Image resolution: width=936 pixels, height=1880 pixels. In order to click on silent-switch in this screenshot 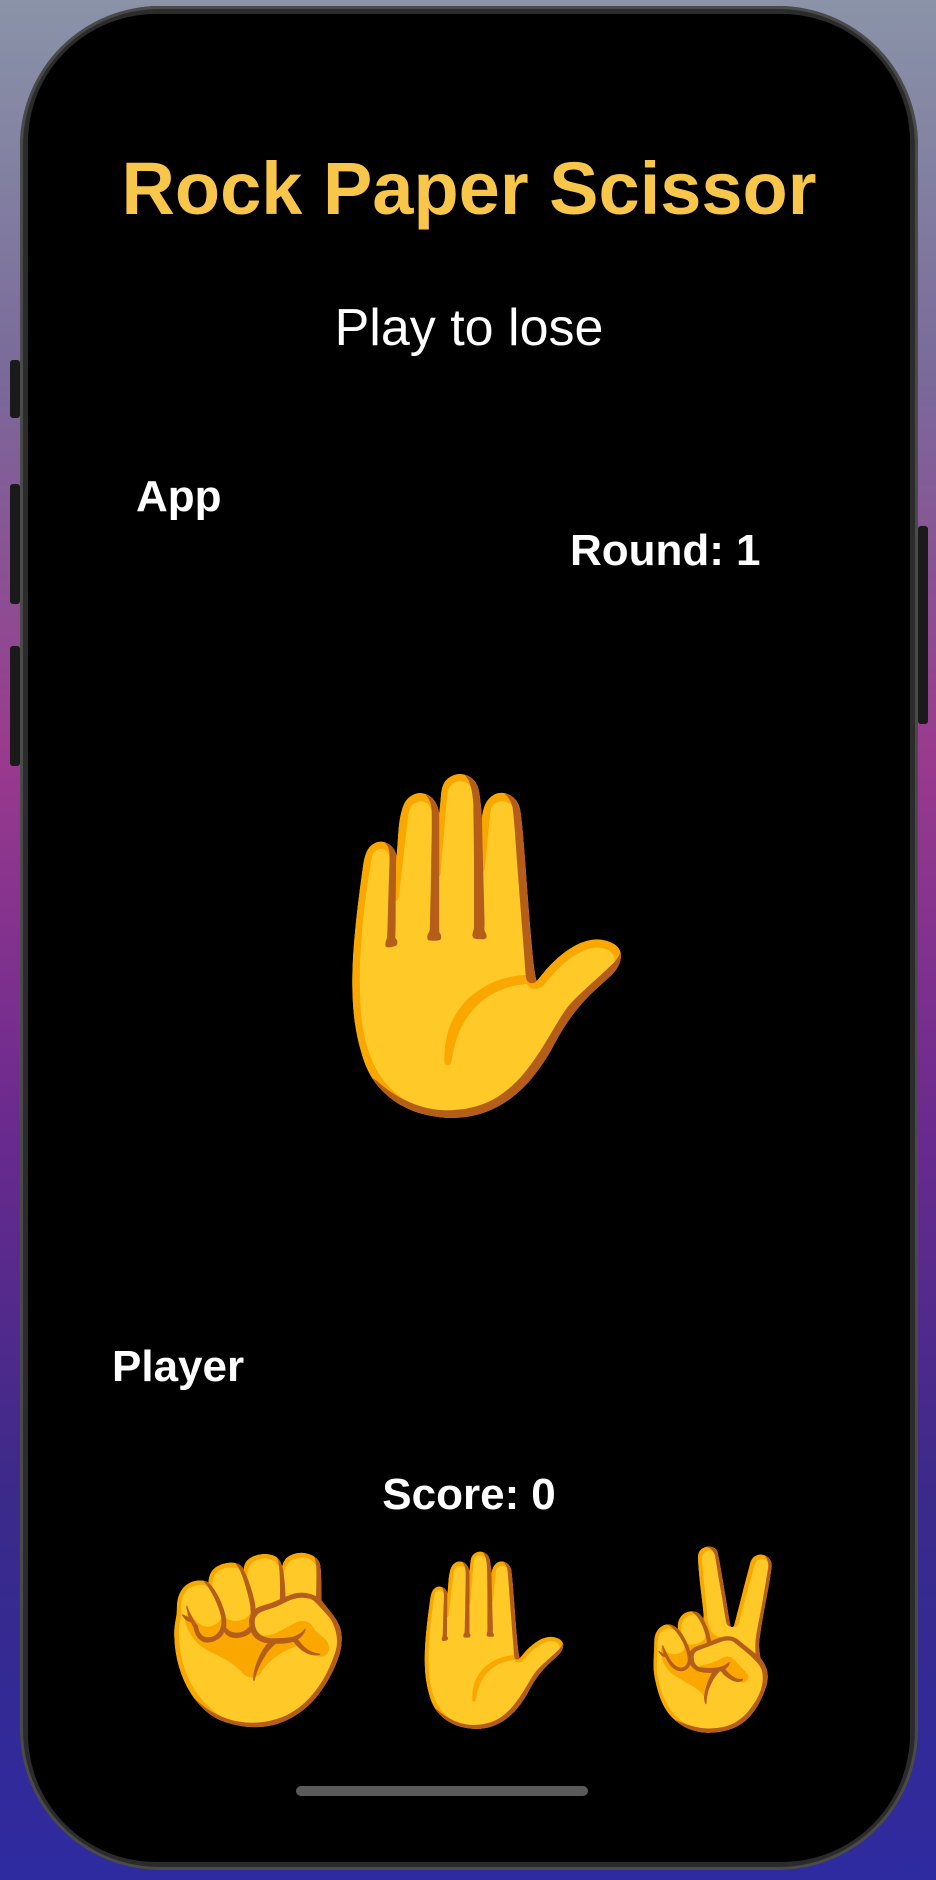, I will do `click(15, 389)`.